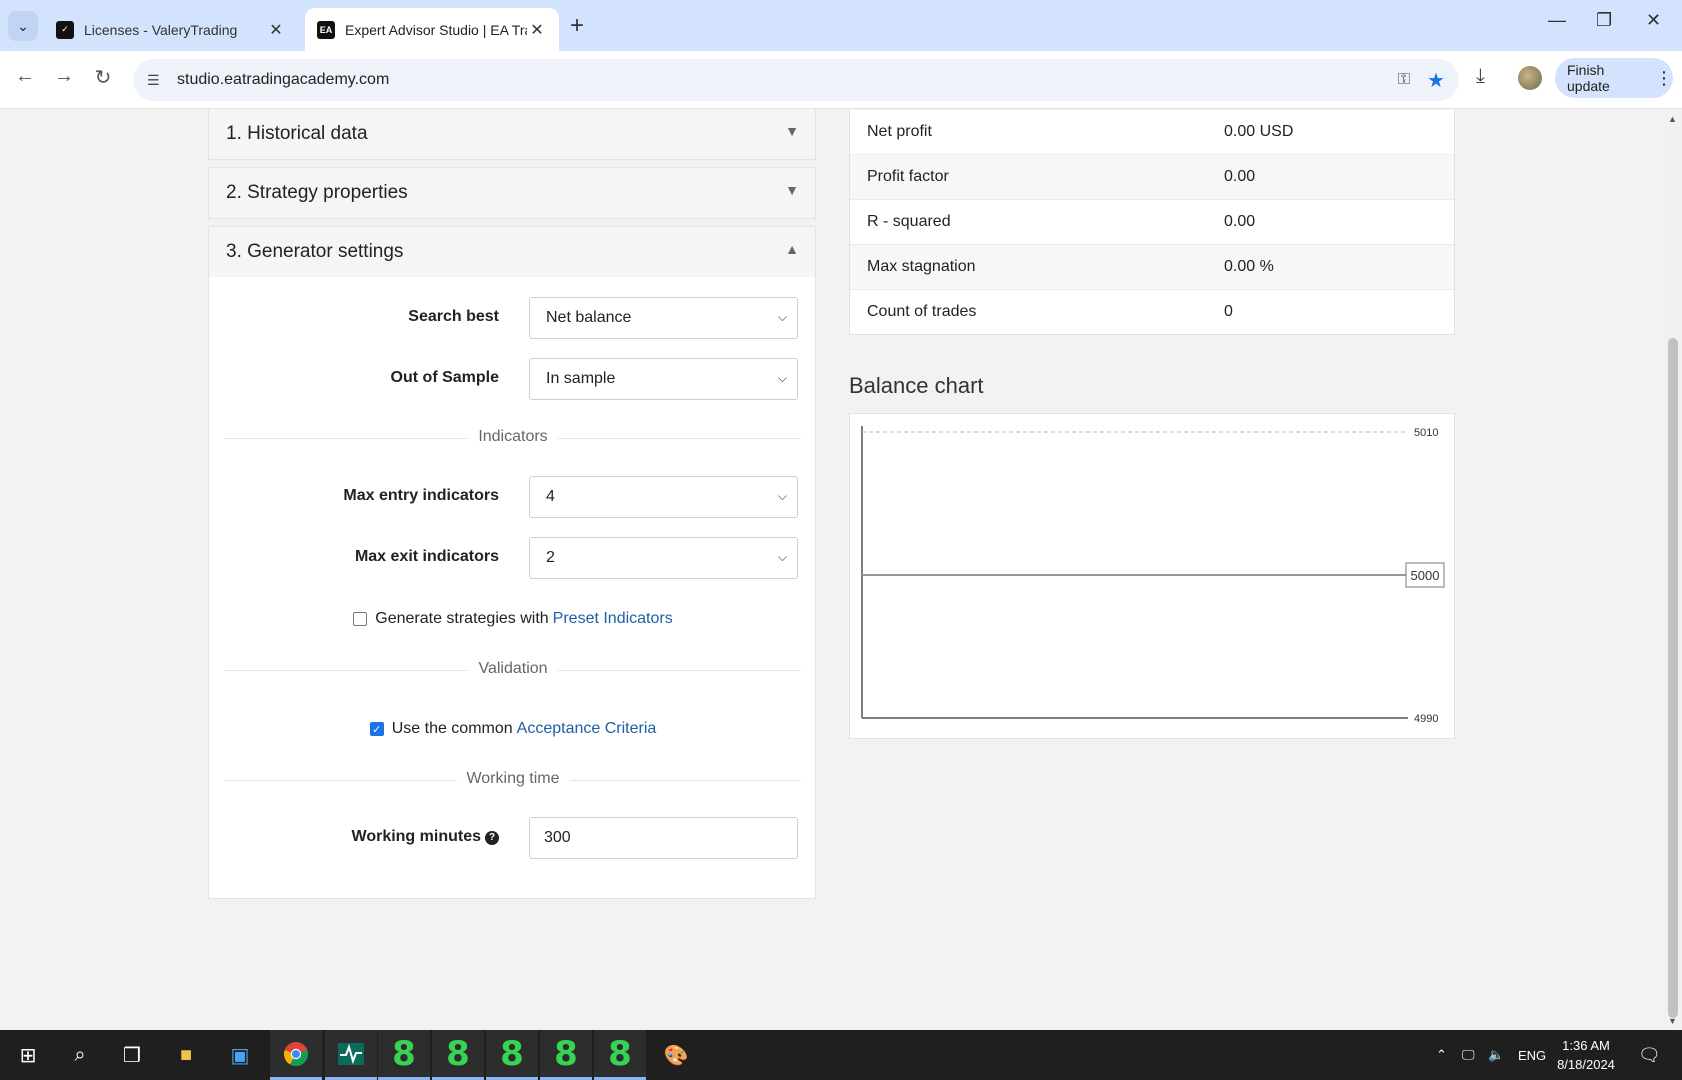 This screenshot has height=1080, width=1682. Describe the element at coordinates (1404, 80) in the screenshot. I see `key-icon: ⚿` at that location.